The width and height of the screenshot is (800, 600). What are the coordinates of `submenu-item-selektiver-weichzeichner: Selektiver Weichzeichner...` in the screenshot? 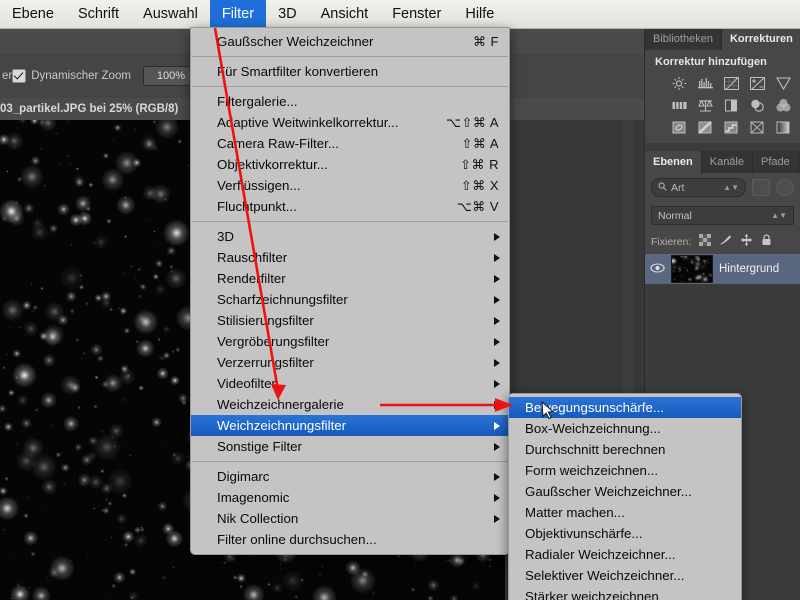 It's located at (625, 575).